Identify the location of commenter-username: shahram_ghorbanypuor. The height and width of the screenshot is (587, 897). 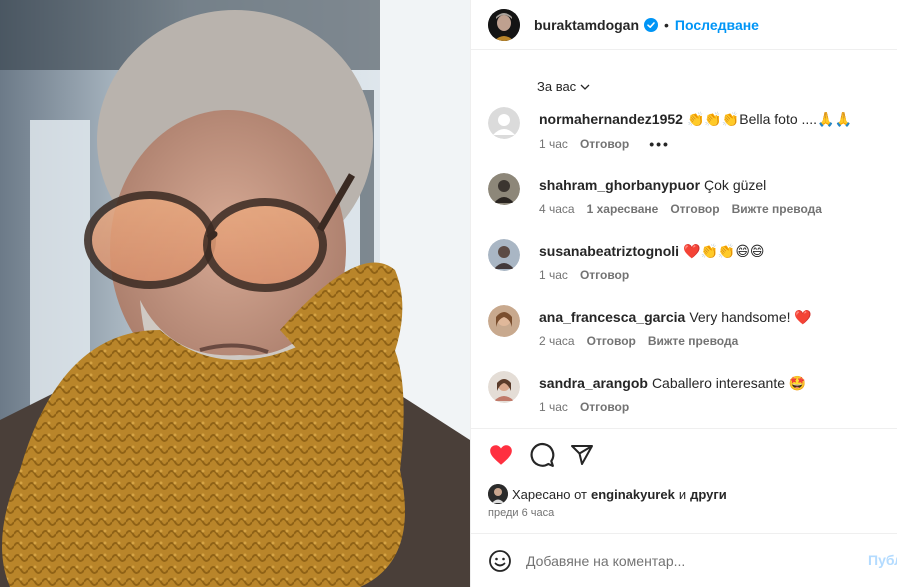
(619, 185).